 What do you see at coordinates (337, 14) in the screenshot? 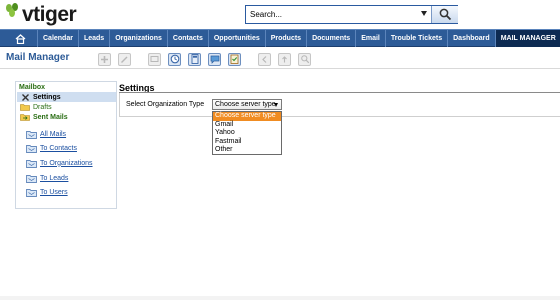
I see `search-input` at bounding box center [337, 14].